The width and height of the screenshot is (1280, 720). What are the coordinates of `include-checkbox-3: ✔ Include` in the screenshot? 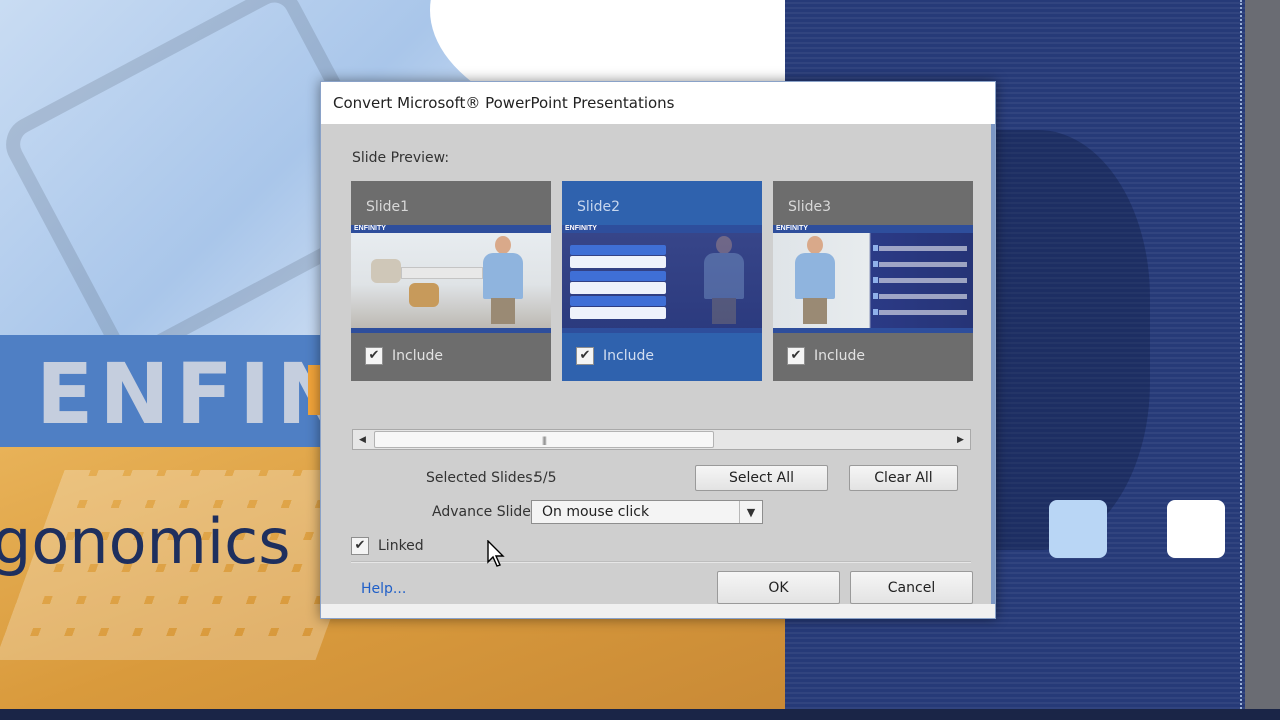 It's located at (826, 356).